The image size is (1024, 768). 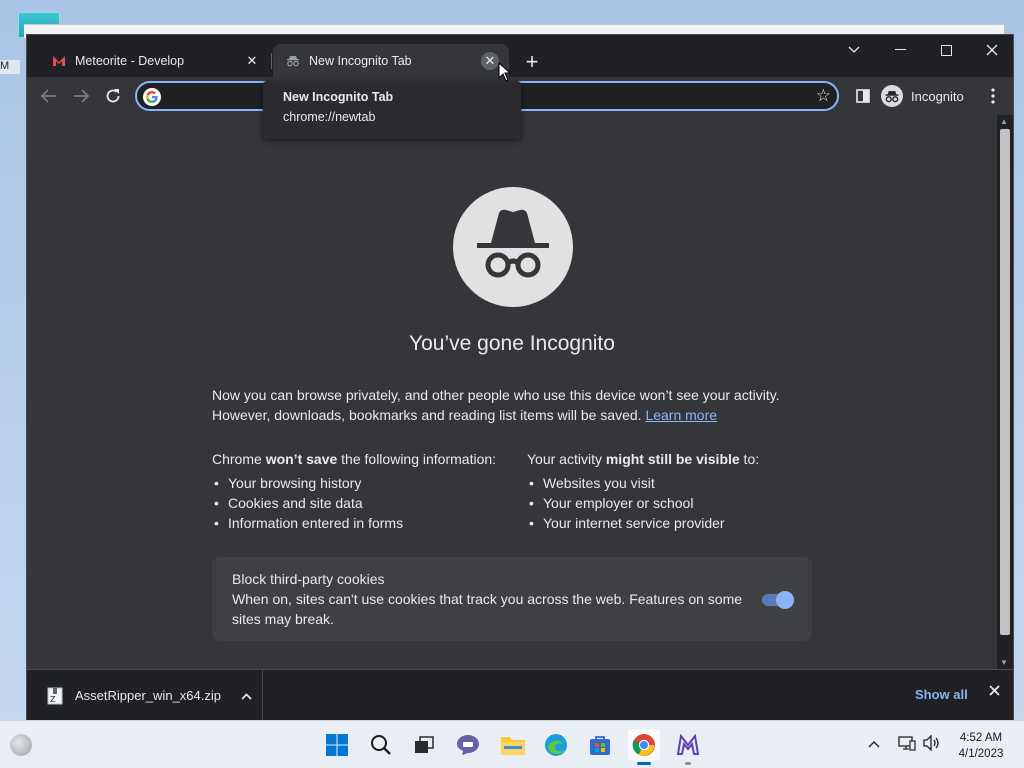 I want to click on forward-button, so click(x=81, y=96).